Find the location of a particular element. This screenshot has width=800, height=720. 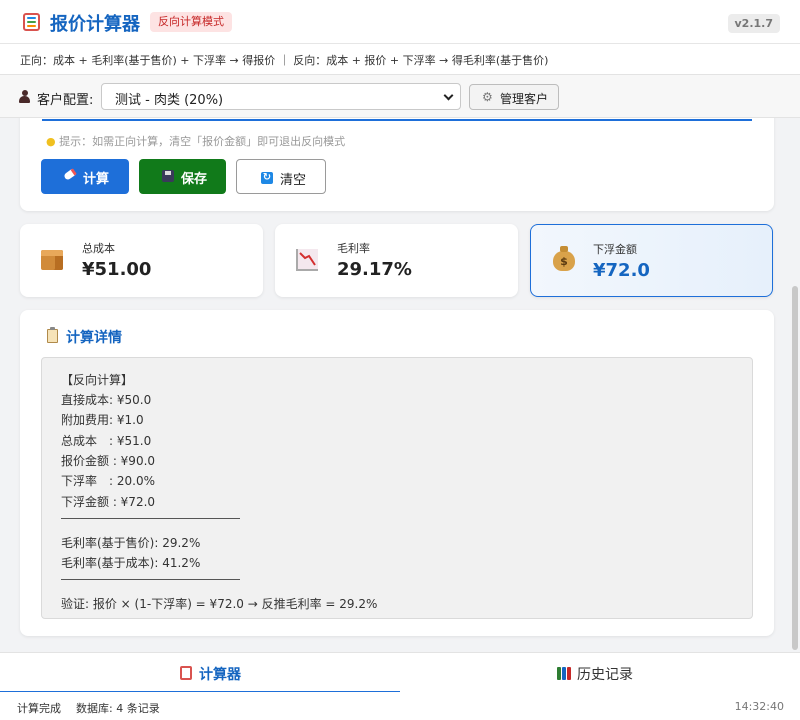

stat-card-discount-amount: $ 下浮金额 ¥72.0 is located at coordinates (651, 260).